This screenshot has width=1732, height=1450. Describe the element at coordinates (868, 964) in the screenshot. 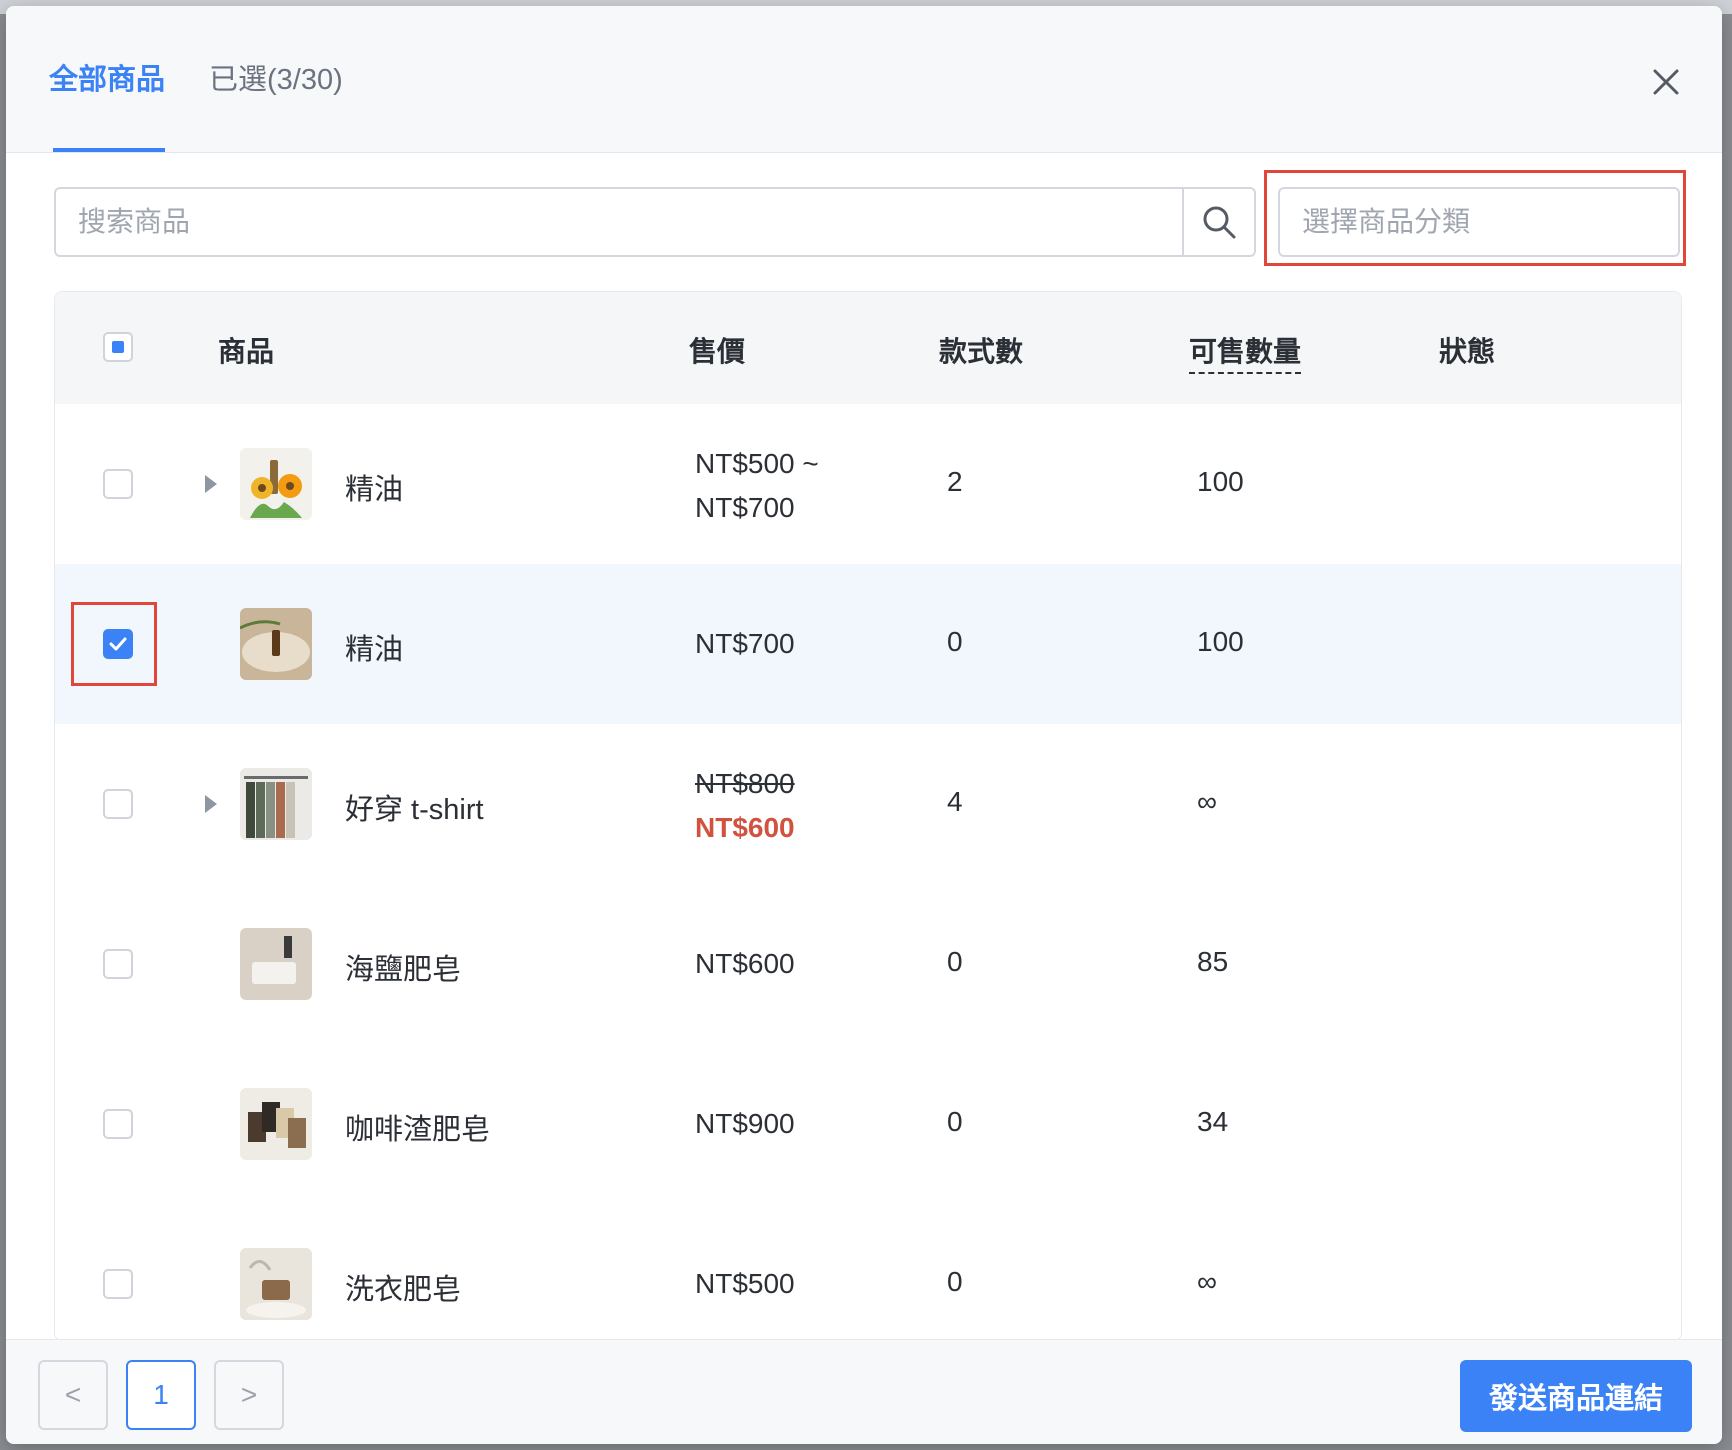

I see `table-row: 海鹽肥皂 NT$600 0 85` at that location.